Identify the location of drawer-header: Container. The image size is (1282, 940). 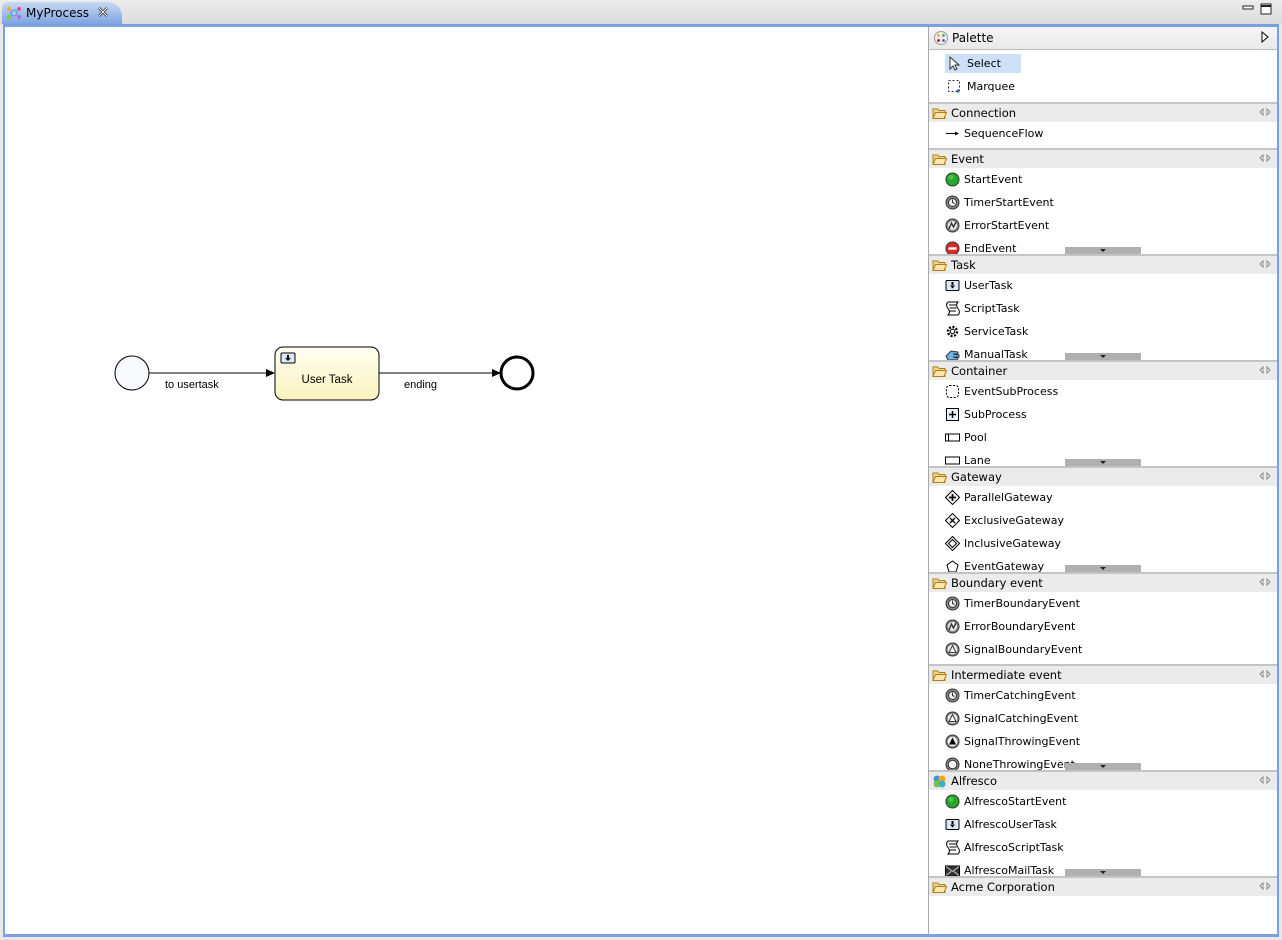
(1103, 371).